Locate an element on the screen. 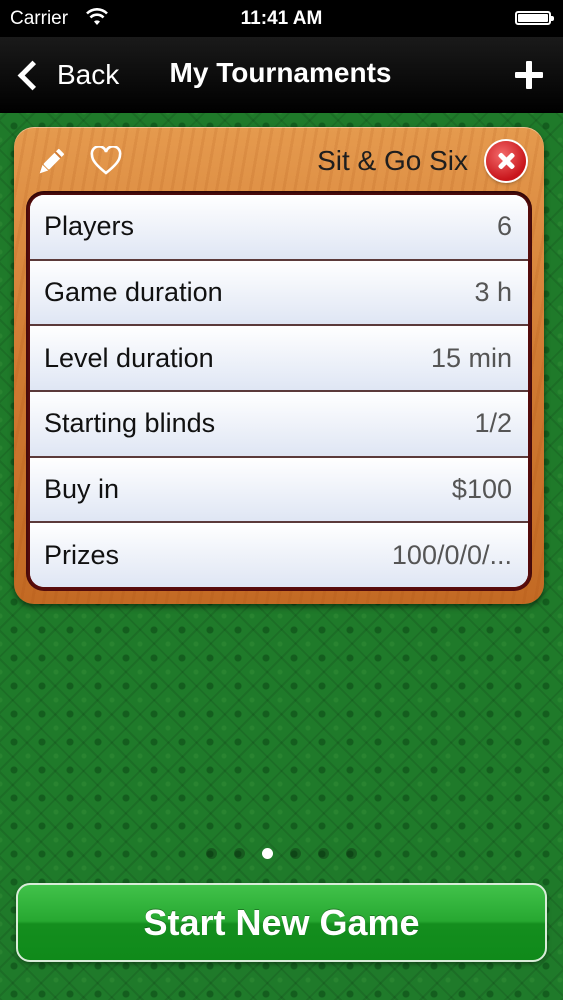 The image size is (563, 1000). card-header: Sit & Go Six is located at coordinates (279, 160).